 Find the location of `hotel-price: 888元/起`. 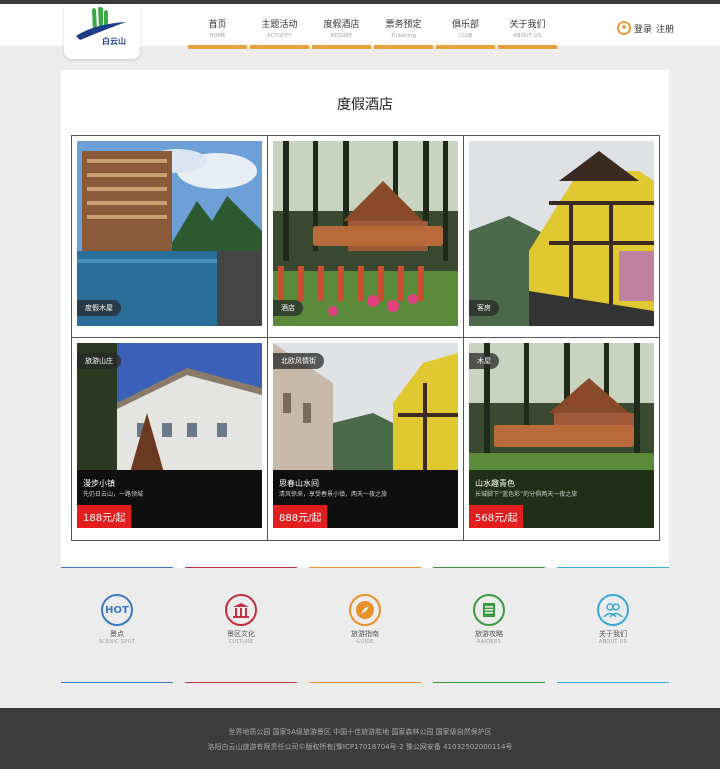

hotel-price: 888元/起 is located at coordinates (300, 516).